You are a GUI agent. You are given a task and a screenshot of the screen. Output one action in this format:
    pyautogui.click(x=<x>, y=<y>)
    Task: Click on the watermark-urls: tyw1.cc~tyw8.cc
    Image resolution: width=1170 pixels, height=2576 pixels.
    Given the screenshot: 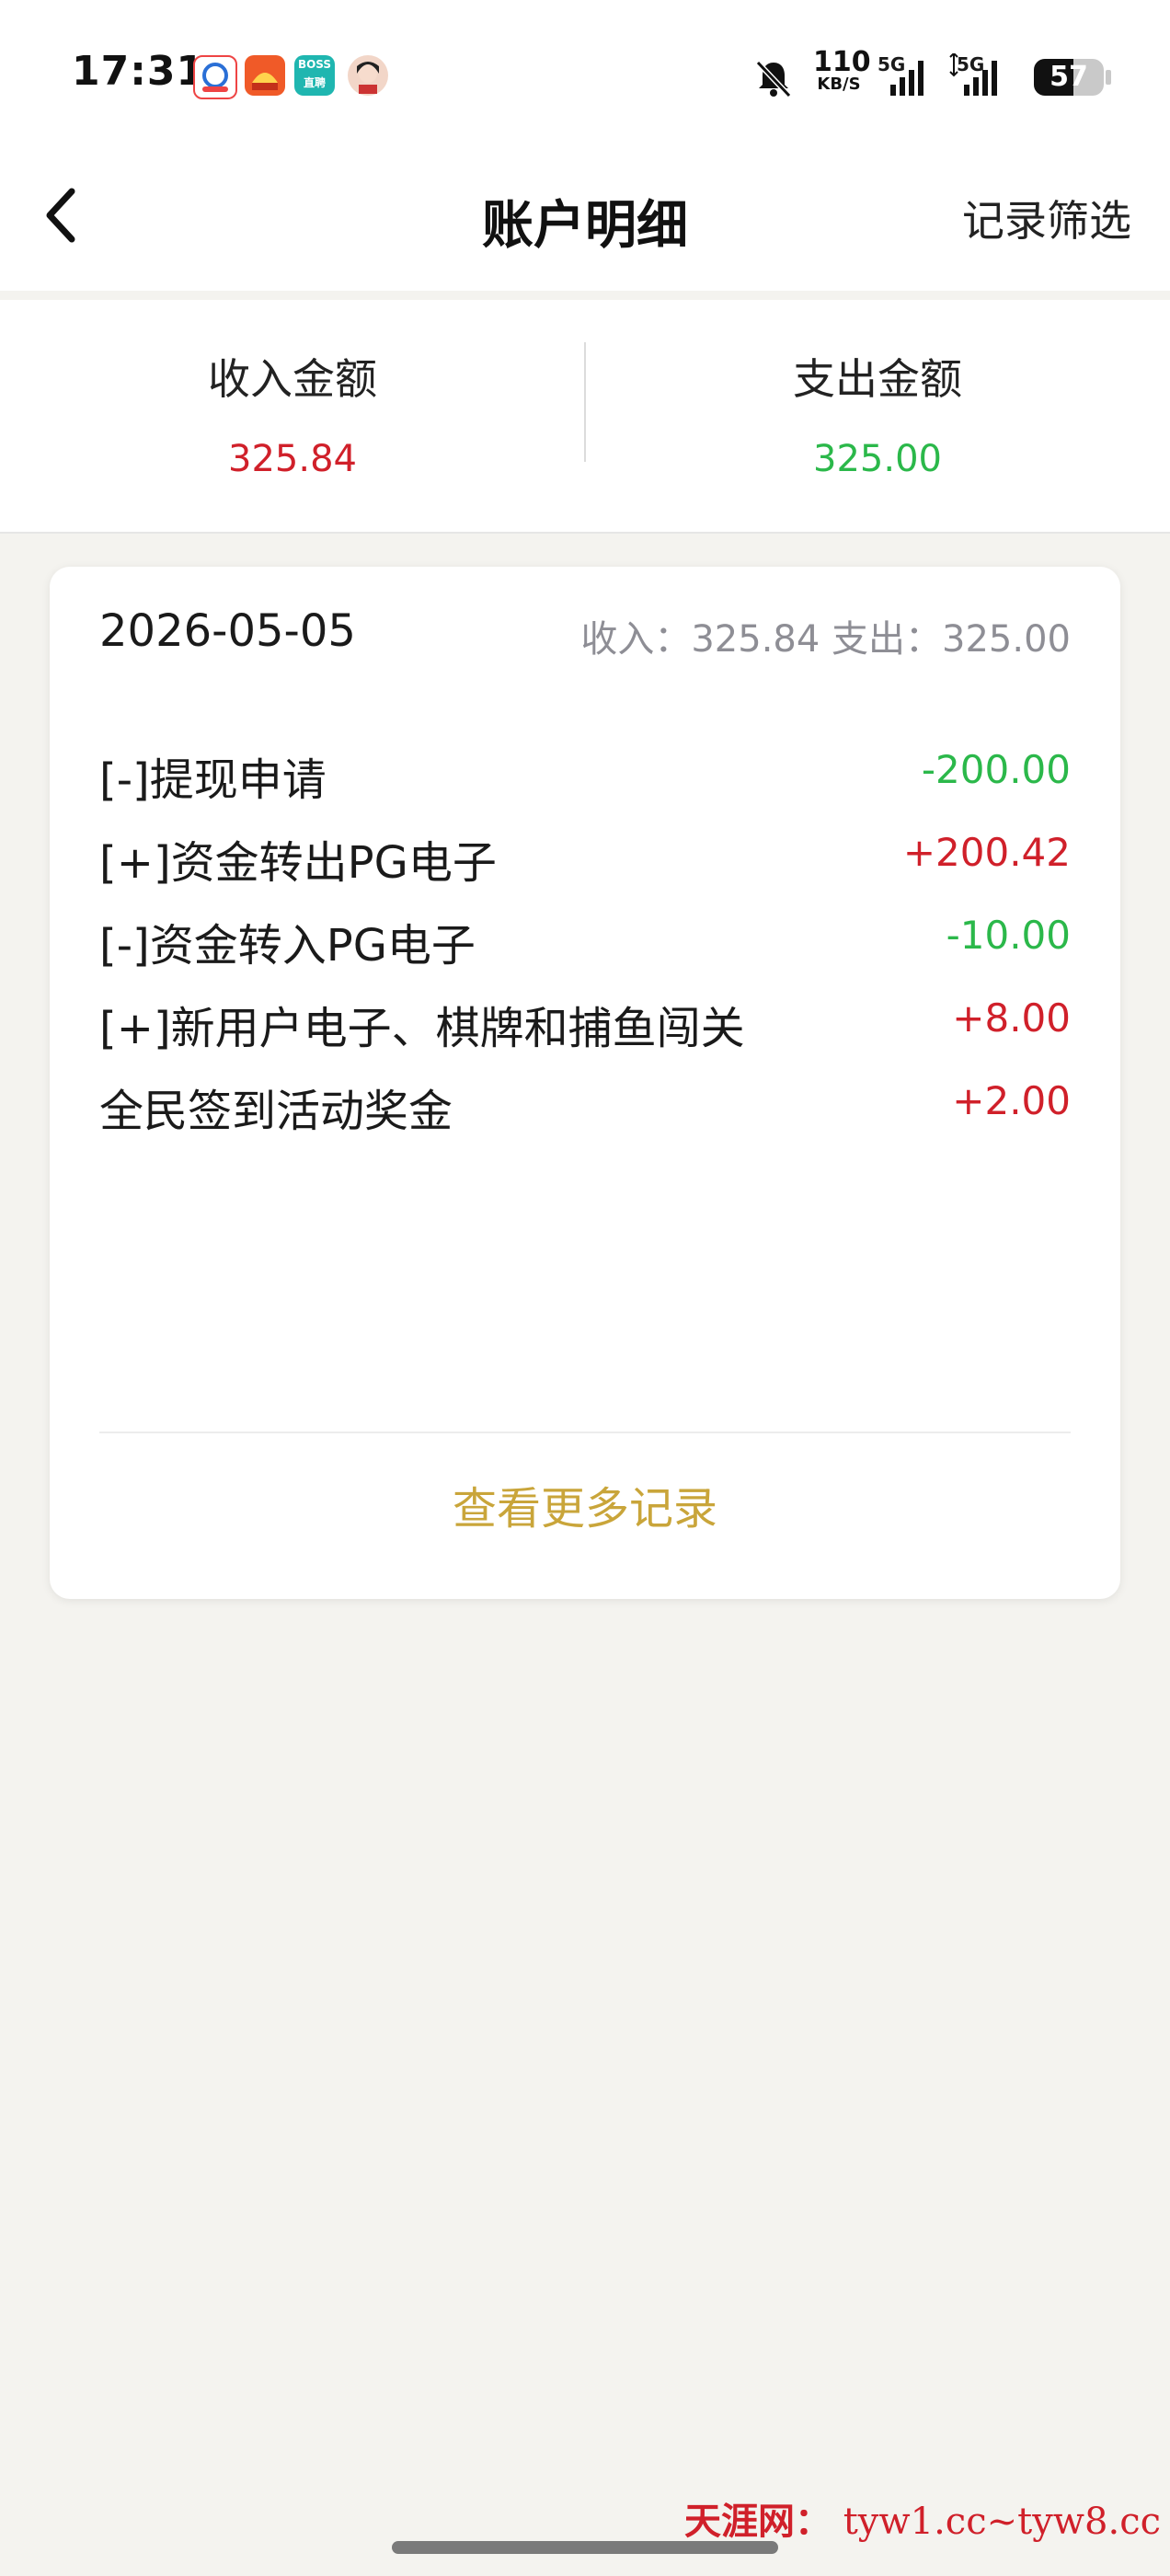 What is the action you would take?
    pyautogui.click(x=1002, y=2522)
    